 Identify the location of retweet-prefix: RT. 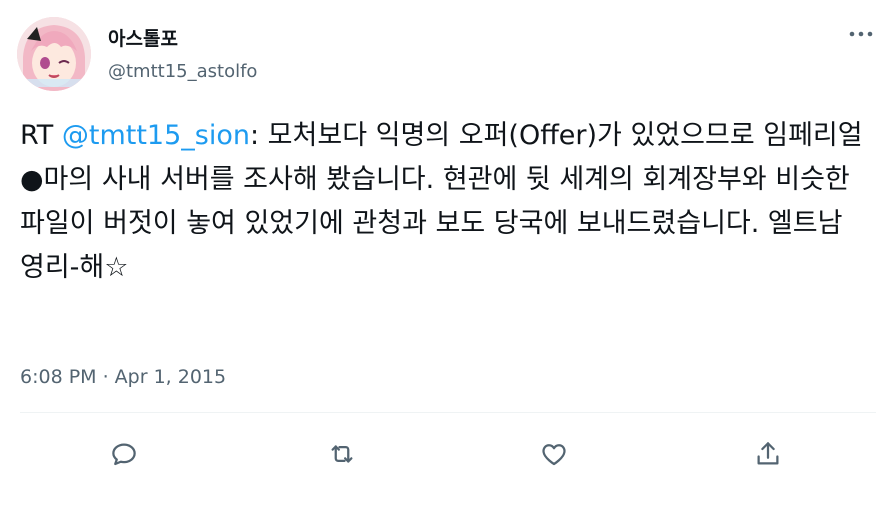
(41, 135).